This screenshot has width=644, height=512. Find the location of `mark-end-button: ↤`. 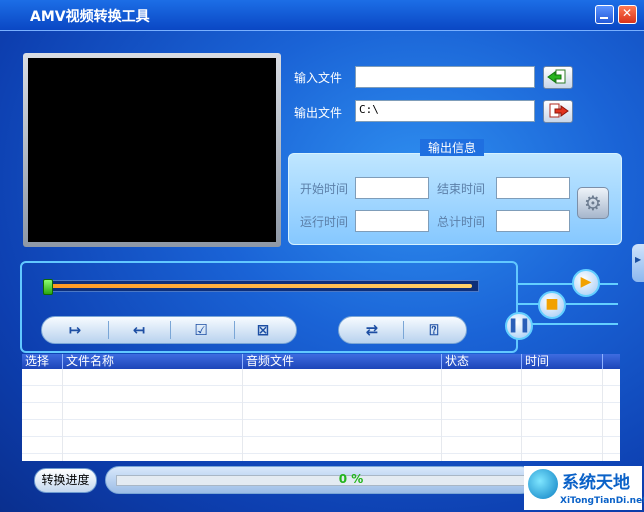

mark-end-button: ↤ is located at coordinates (139, 330).